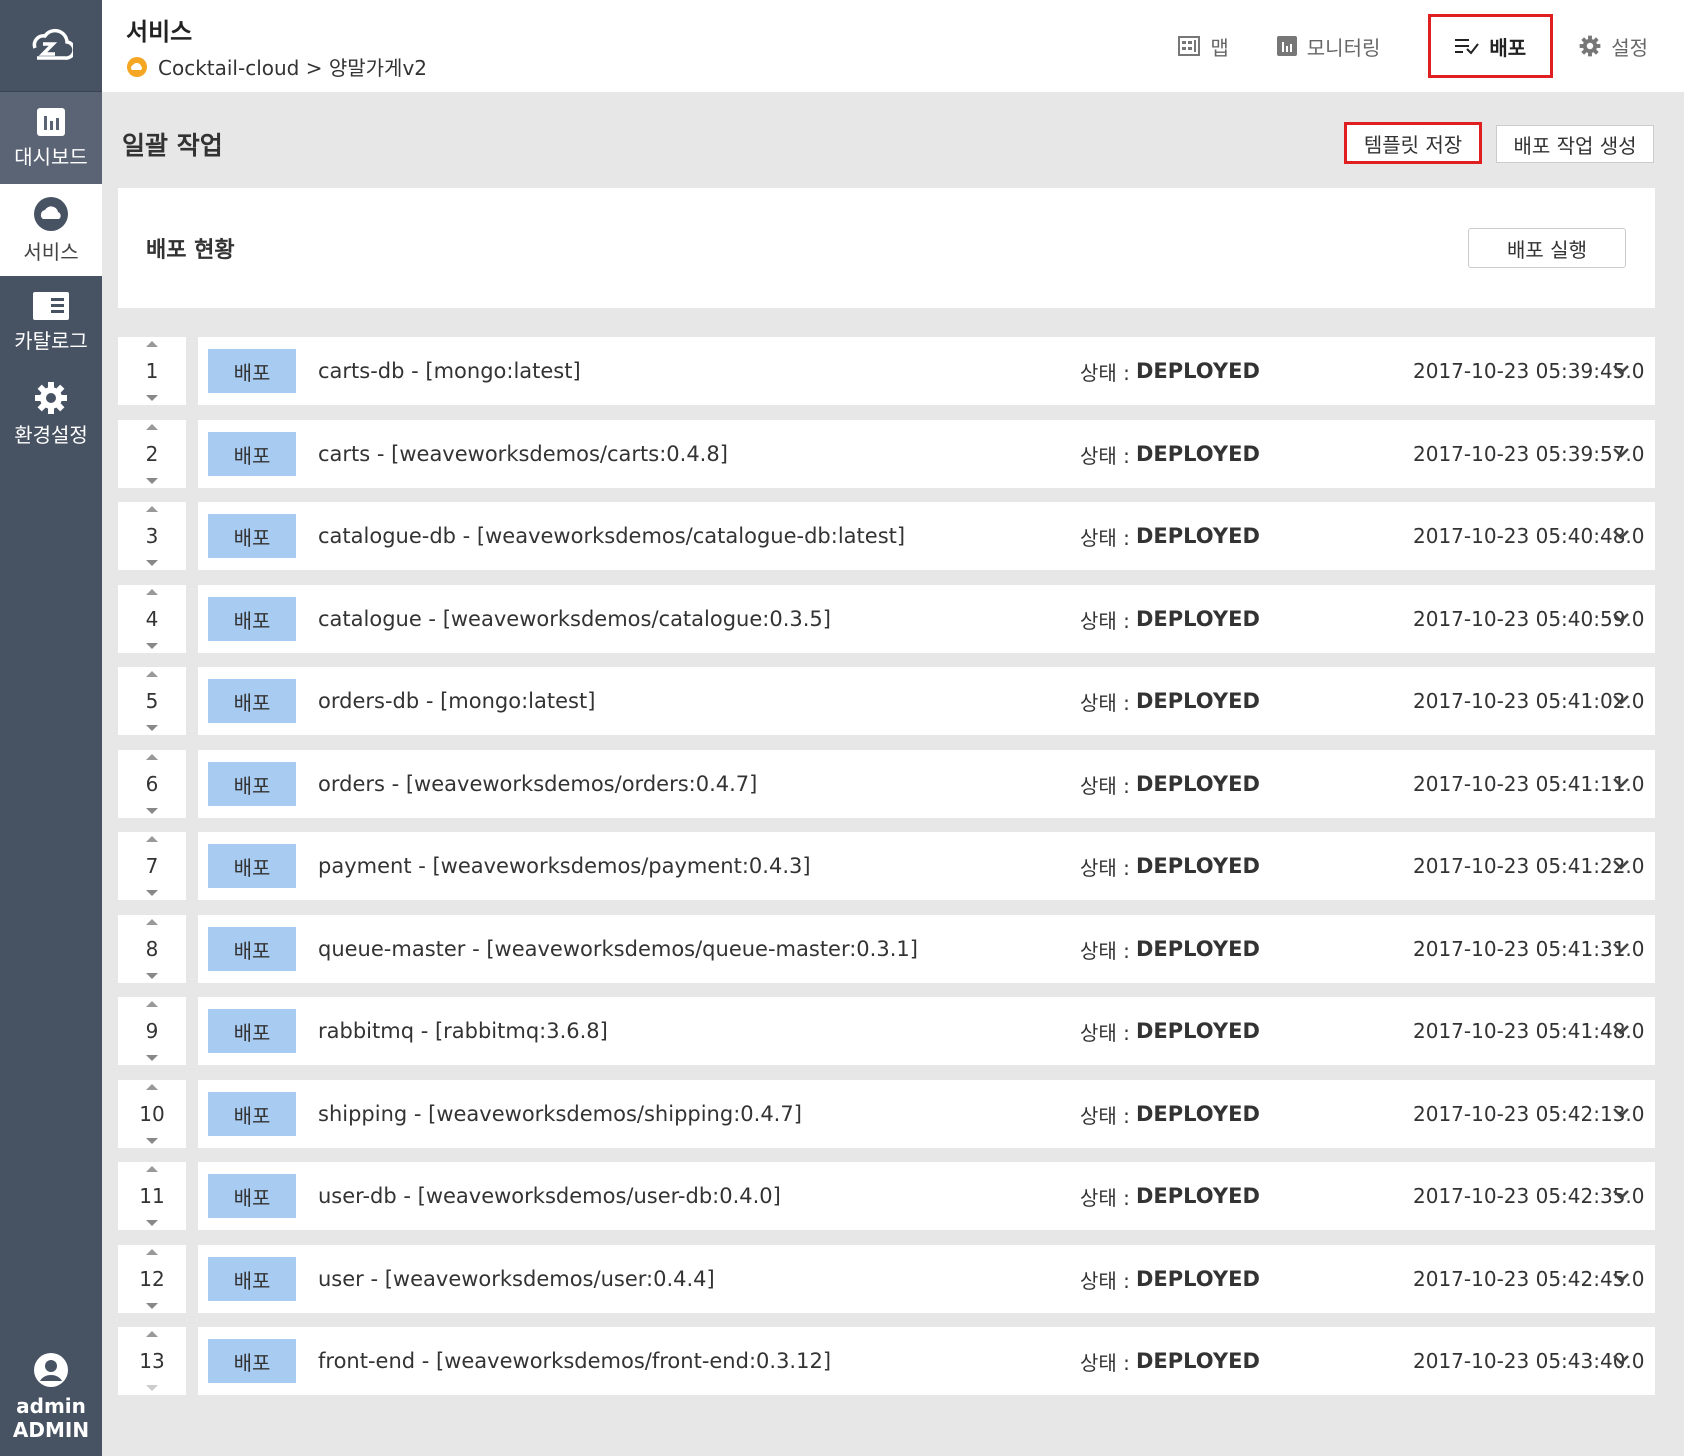  I want to click on tab-label: 배포, so click(1508, 47).